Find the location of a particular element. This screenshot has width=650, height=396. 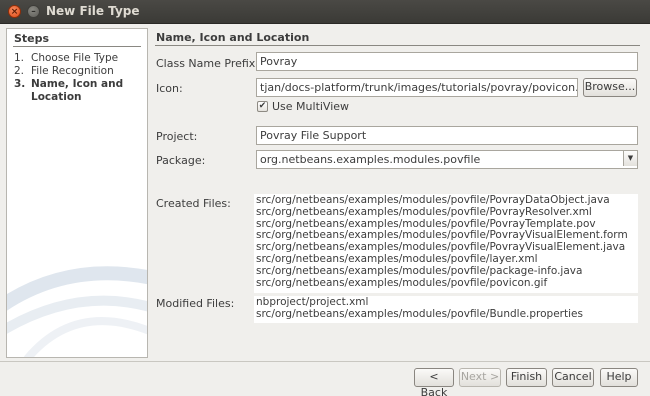

use-multiview-checkbox: ✔ Use MultiView is located at coordinates (303, 106).